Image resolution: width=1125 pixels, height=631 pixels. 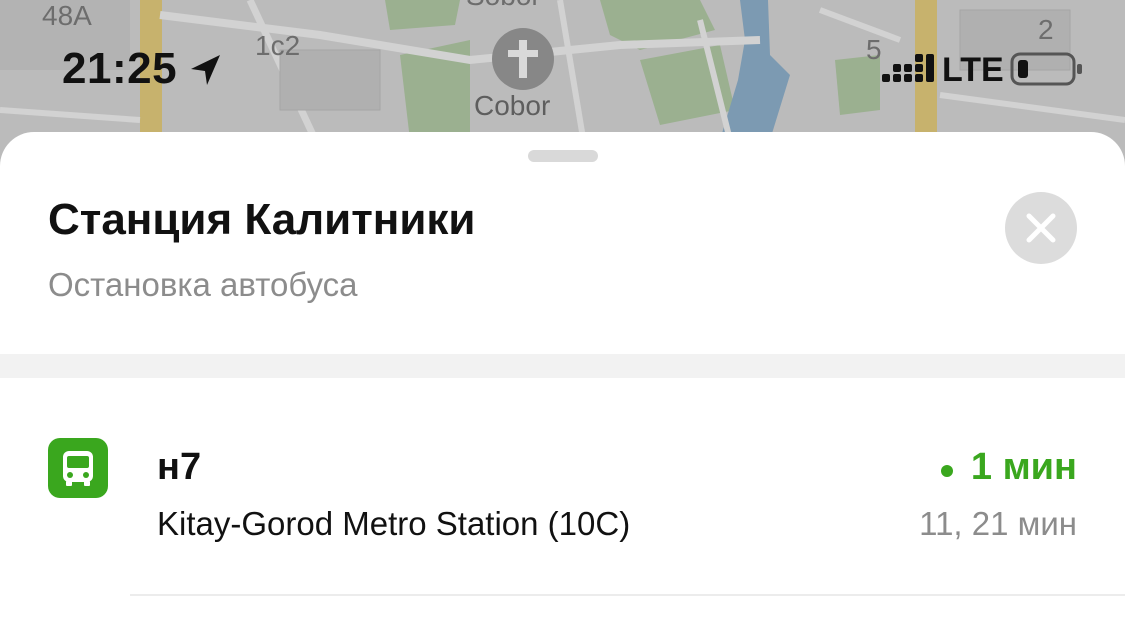 What do you see at coordinates (179, 467) in the screenshot?
I see `route-number: н7` at bounding box center [179, 467].